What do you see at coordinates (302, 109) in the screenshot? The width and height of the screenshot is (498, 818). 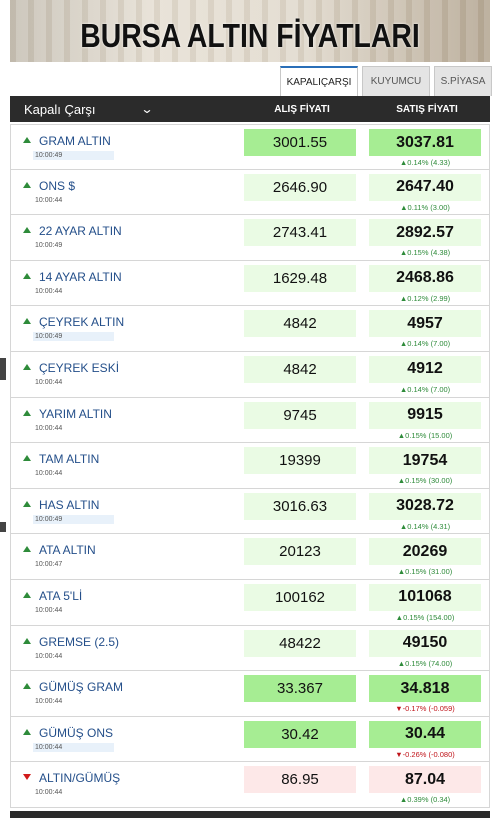 I see `buy-column-header: ALIŞ FİYATI` at bounding box center [302, 109].